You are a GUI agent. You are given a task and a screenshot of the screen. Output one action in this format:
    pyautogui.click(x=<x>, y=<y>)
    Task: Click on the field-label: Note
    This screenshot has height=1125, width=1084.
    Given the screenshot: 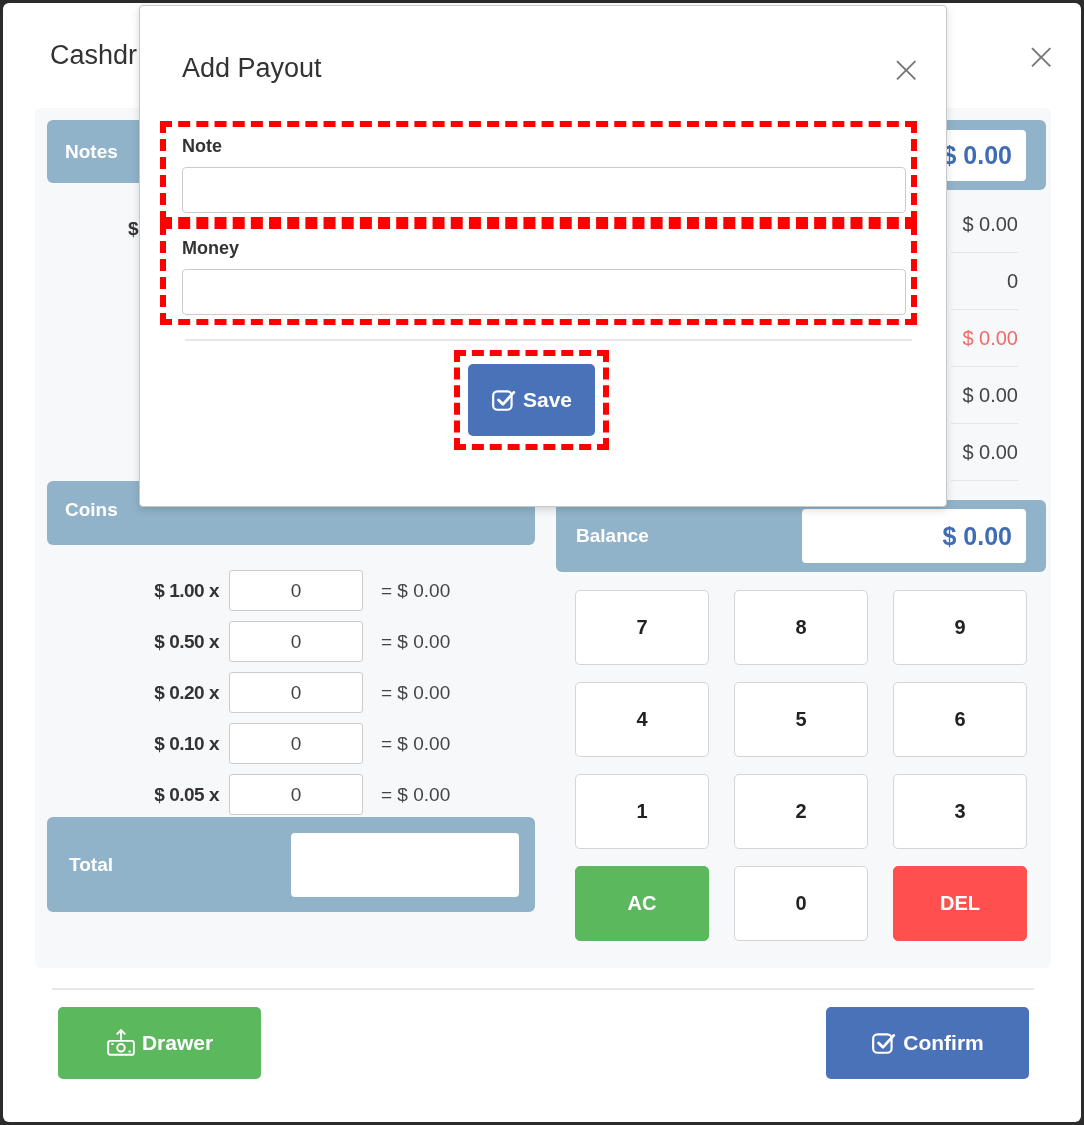 What is the action you would take?
    pyautogui.click(x=202, y=146)
    